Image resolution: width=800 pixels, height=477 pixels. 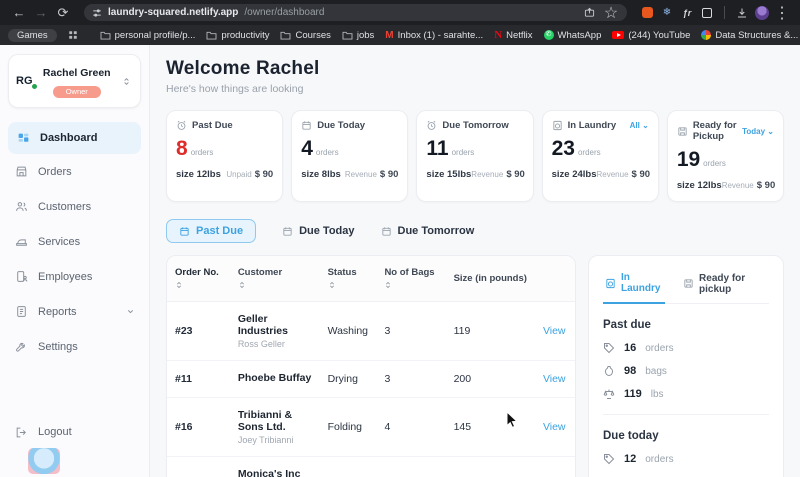 I want to click on sidebar-item-settings: Settings, so click(x=74, y=346).